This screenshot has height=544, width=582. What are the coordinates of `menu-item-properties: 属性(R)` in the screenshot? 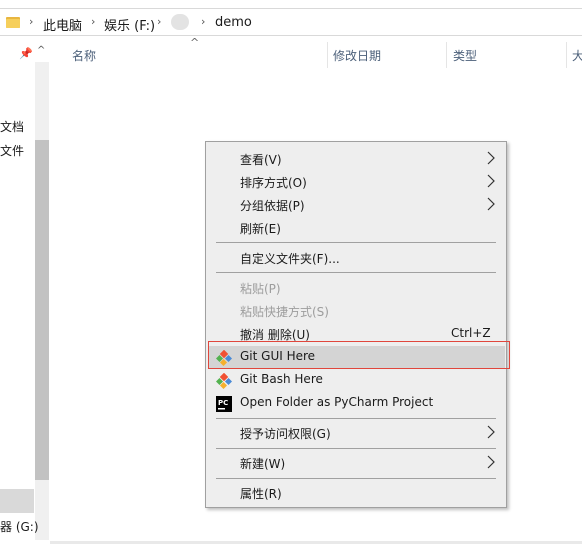 It's located at (356, 493).